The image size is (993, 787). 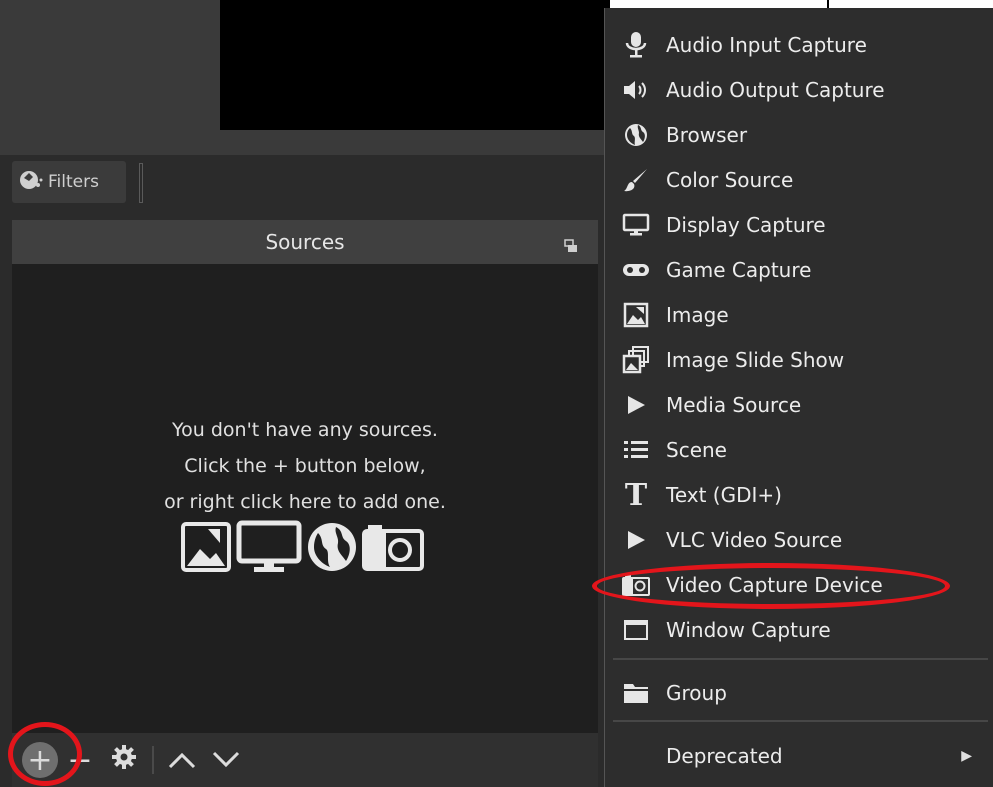 I want to click on menu-item-label: Deprecated, so click(x=724, y=756).